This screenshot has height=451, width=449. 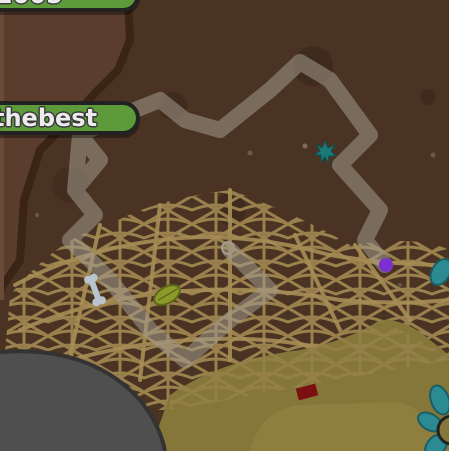 I want to click on player-name-tag: thebest, so click(x=70, y=118).